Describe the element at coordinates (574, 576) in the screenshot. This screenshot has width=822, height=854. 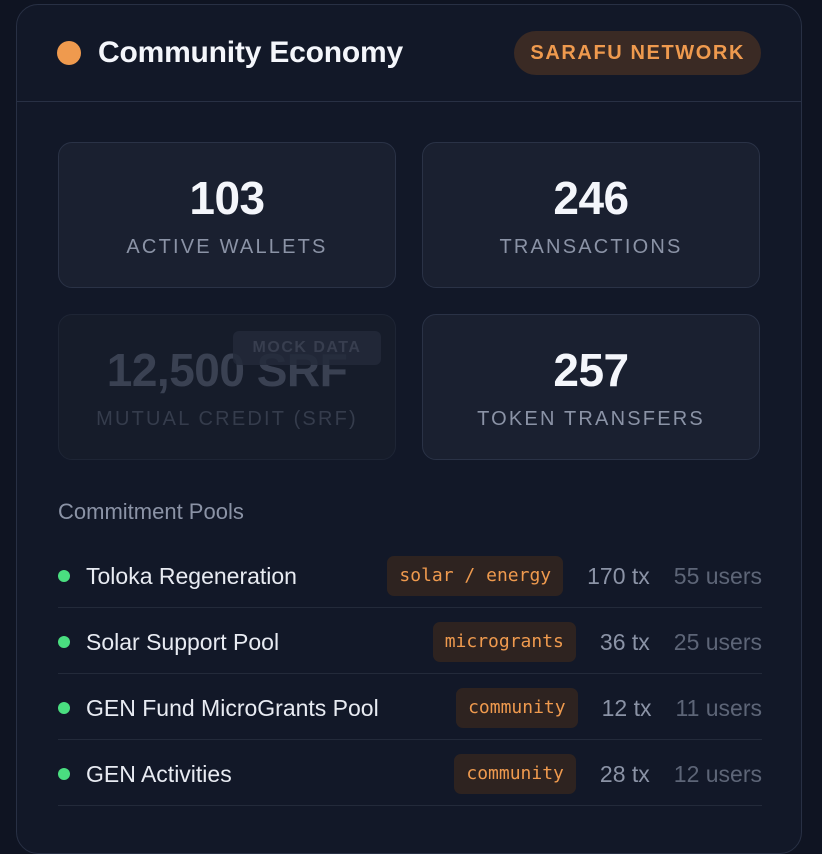
I see `pool-meta: solar / energy 170 tx 55 users` at that location.